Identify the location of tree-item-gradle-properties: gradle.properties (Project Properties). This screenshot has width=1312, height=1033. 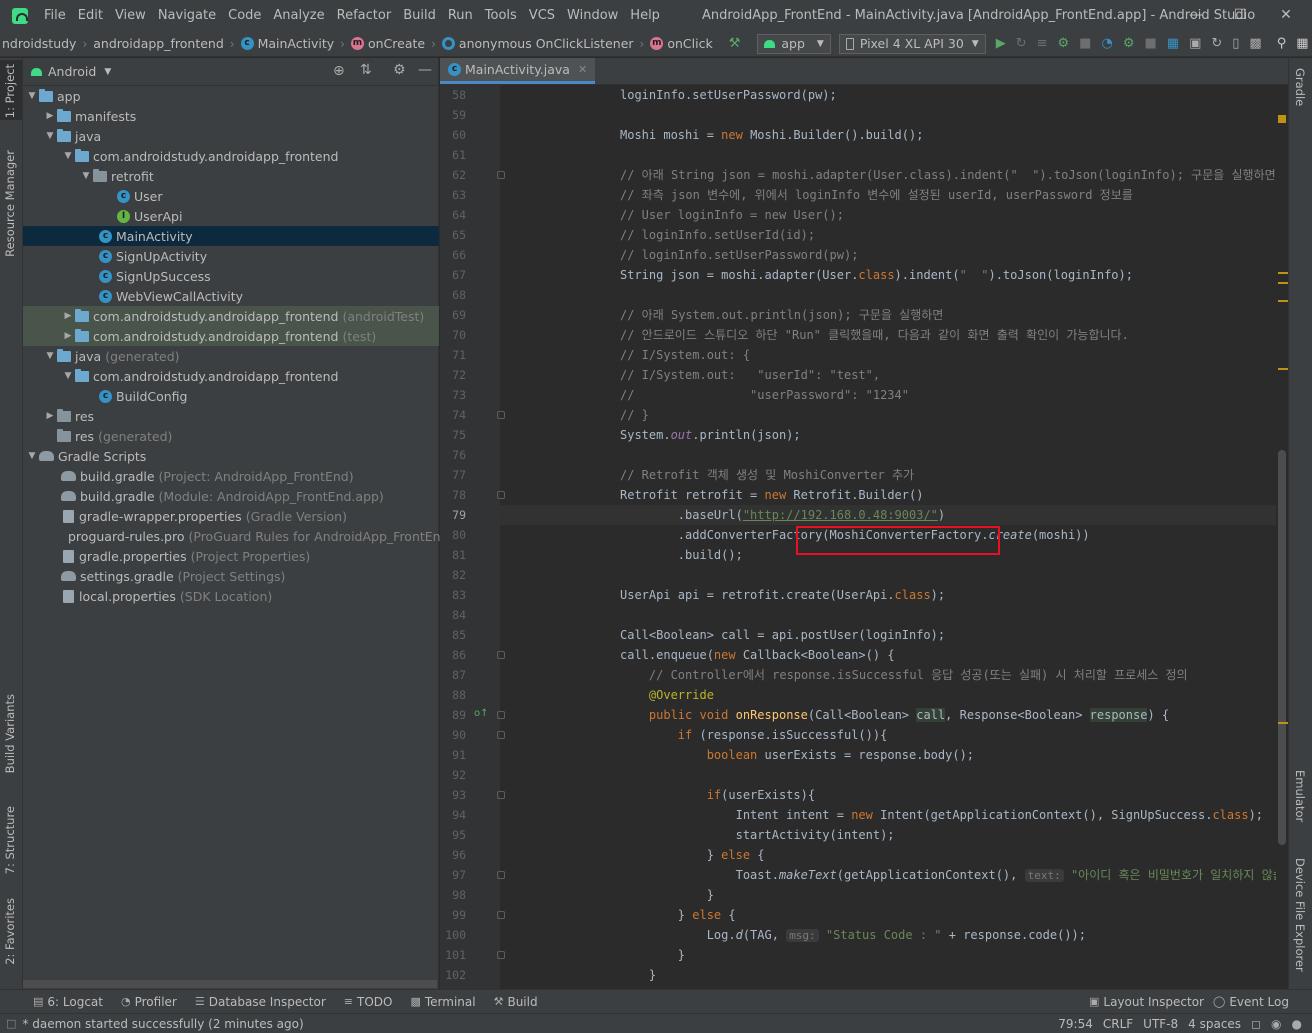
(231, 556).